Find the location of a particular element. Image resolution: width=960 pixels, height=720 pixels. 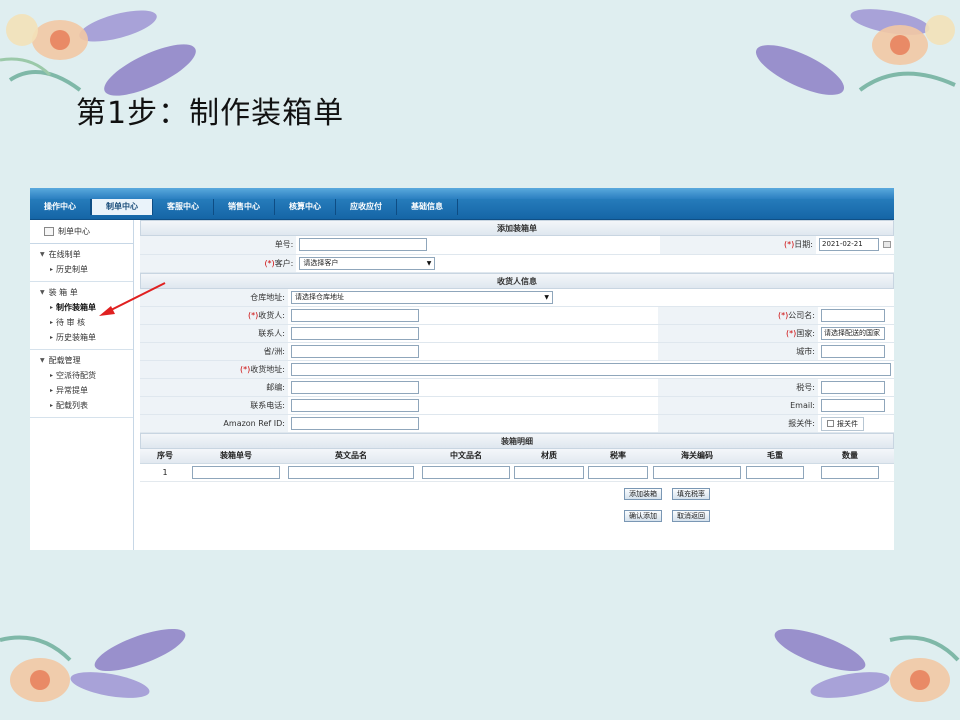

section-packing-detail: 装箱明细 is located at coordinates (517, 441).